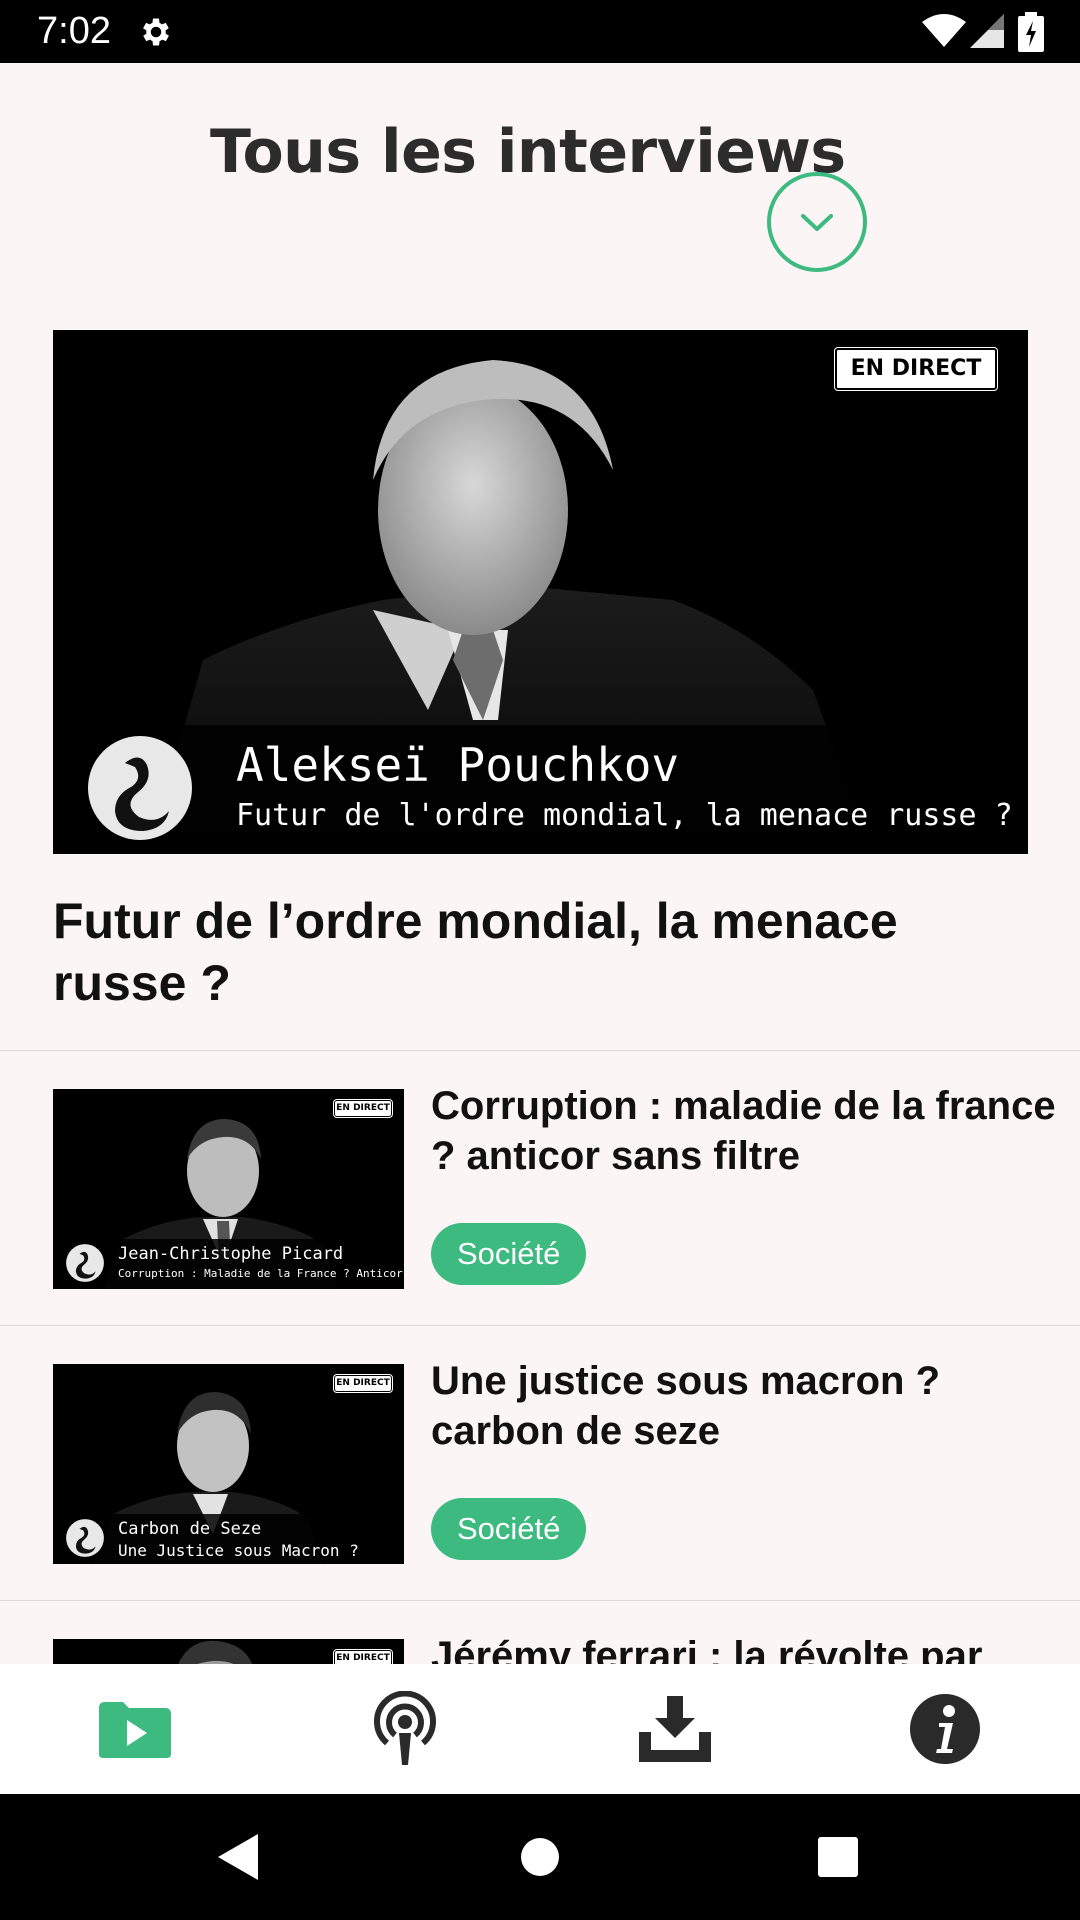 Image resolution: width=1080 pixels, height=1920 pixels. I want to click on category-dropdown-button, so click(817, 222).